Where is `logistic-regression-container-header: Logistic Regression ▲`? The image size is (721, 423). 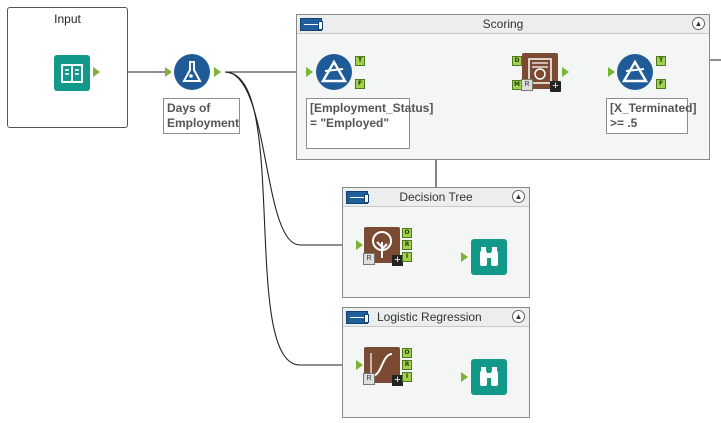
logistic-regression-container-header: Logistic Regression ▲ is located at coordinates (436, 317).